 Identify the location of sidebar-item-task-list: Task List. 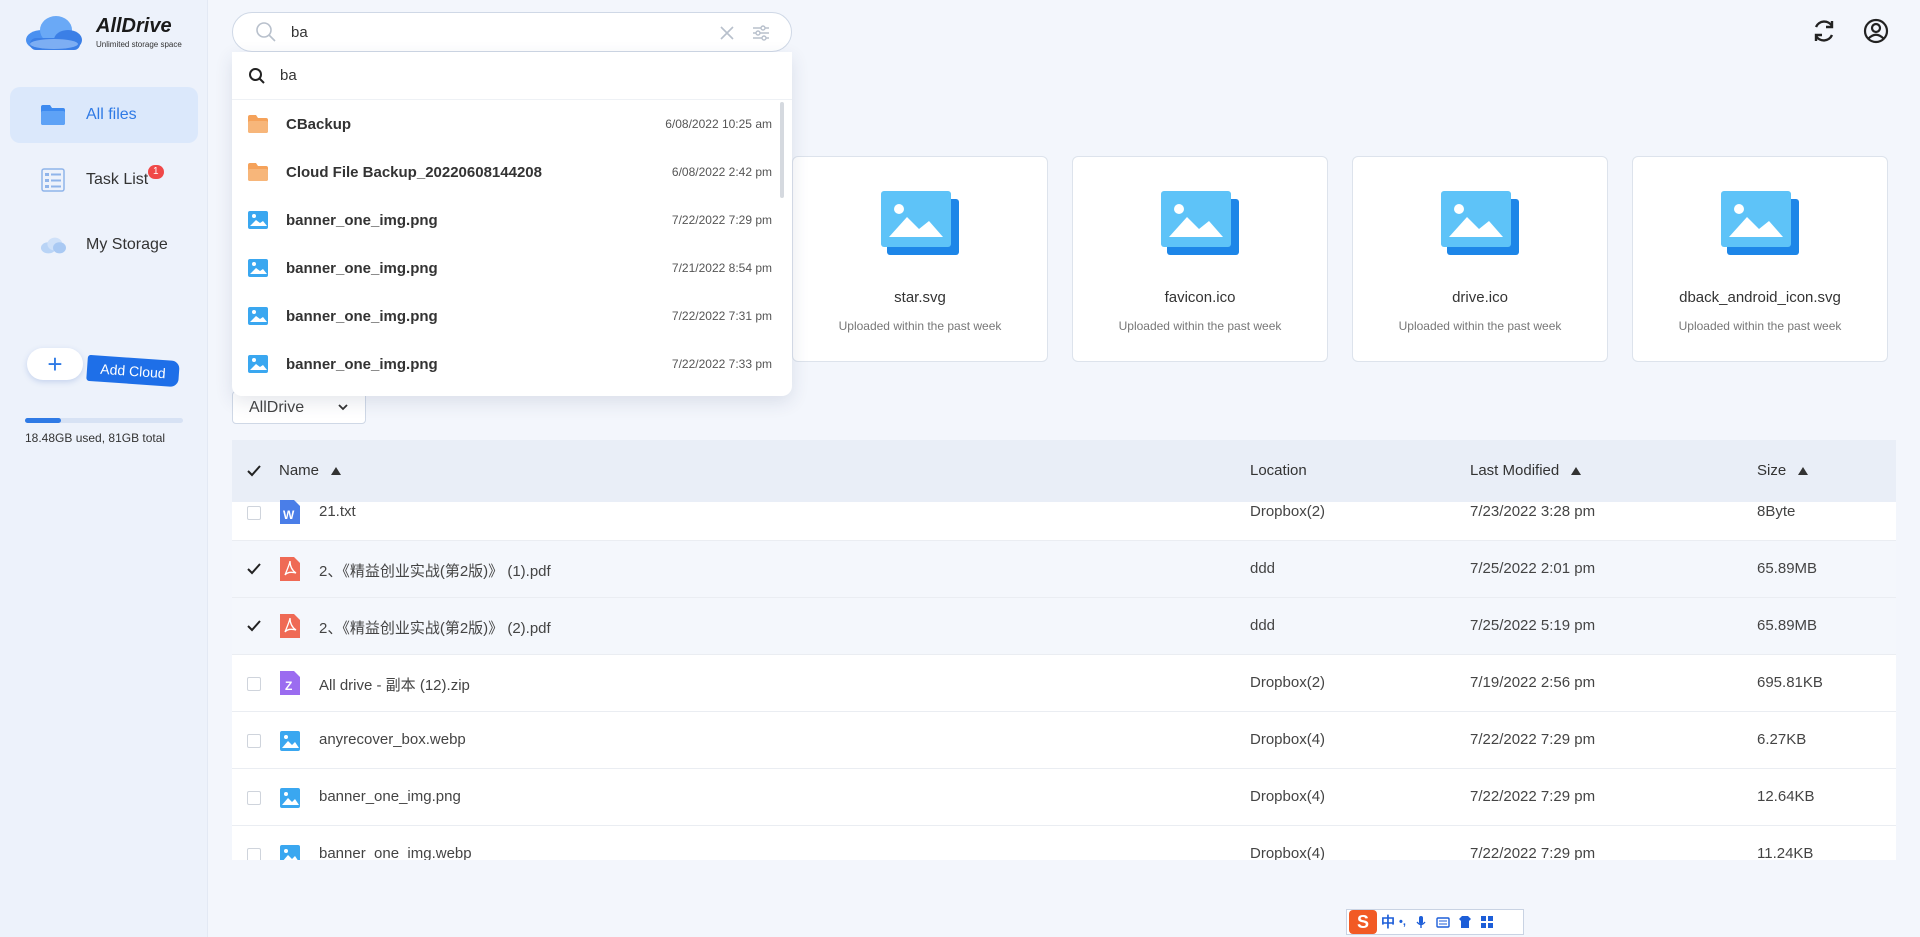
(104, 180).